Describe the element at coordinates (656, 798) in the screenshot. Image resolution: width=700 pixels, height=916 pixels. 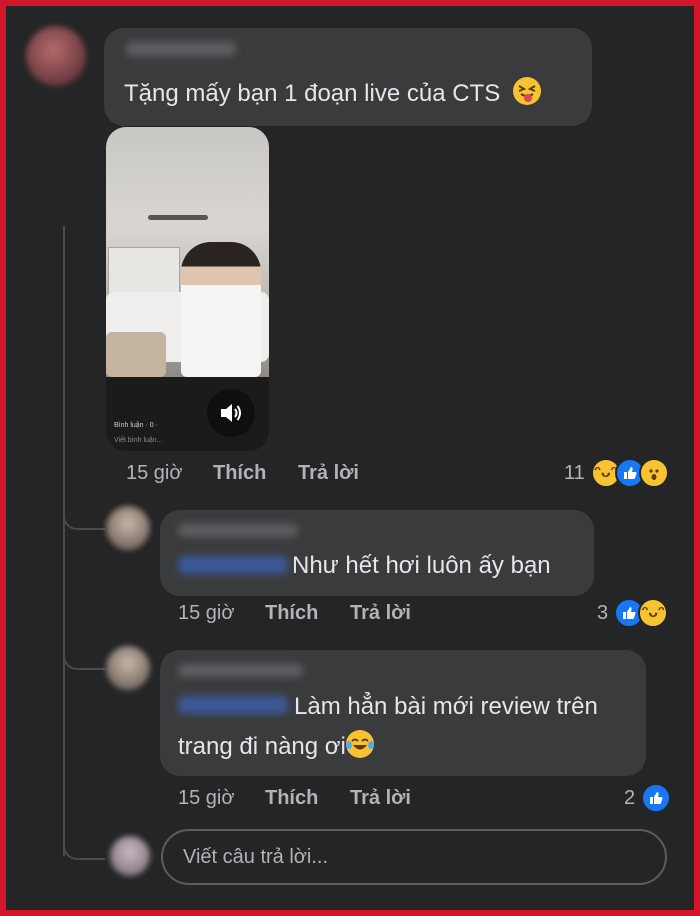
I see `like-reaction-icon` at that location.